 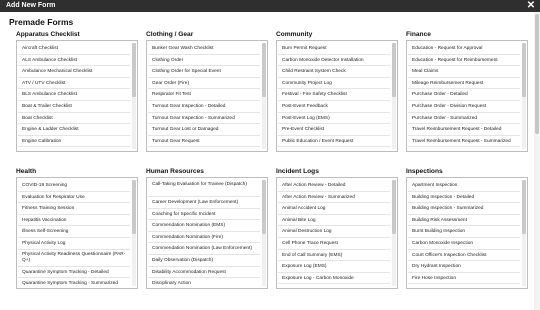 What do you see at coordinates (464, 84) in the screenshot?
I see `form-list-item: Mileage Reimbursement Request` at bounding box center [464, 84].